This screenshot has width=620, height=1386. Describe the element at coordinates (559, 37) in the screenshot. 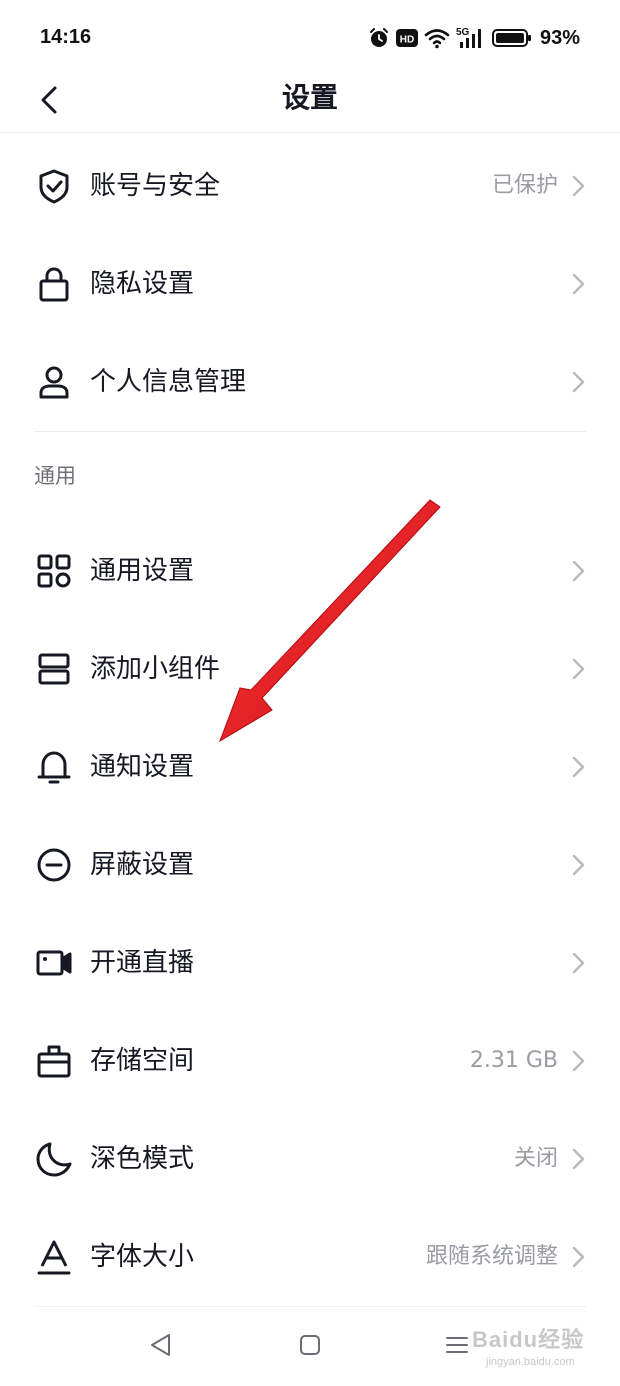

I see `battery-percent: 93%` at that location.